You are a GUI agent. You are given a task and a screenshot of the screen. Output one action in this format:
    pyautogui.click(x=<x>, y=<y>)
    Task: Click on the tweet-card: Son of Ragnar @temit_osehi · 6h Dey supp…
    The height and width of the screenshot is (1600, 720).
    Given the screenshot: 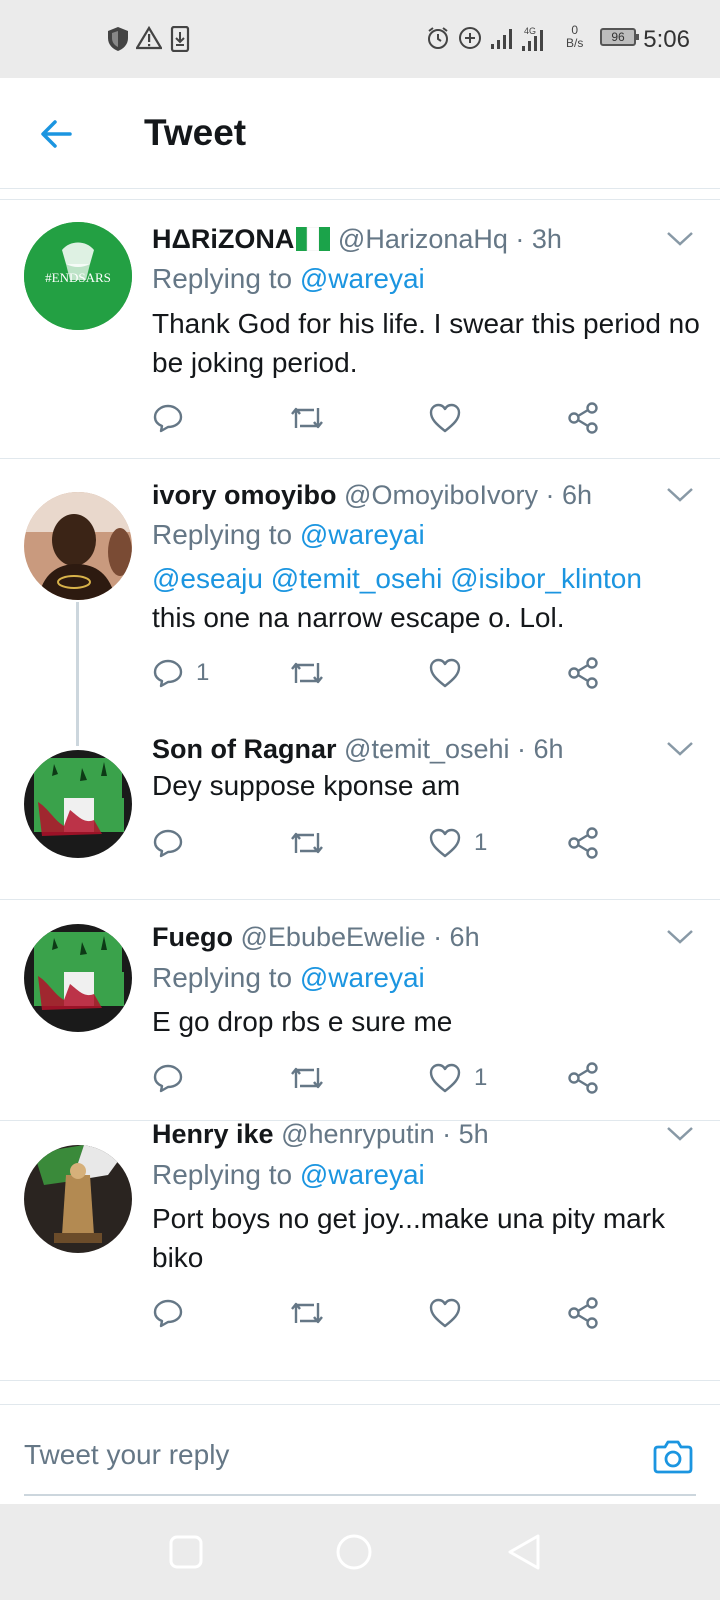 What is the action you would take?
    pyautogui.click(x=360, y=805)
    